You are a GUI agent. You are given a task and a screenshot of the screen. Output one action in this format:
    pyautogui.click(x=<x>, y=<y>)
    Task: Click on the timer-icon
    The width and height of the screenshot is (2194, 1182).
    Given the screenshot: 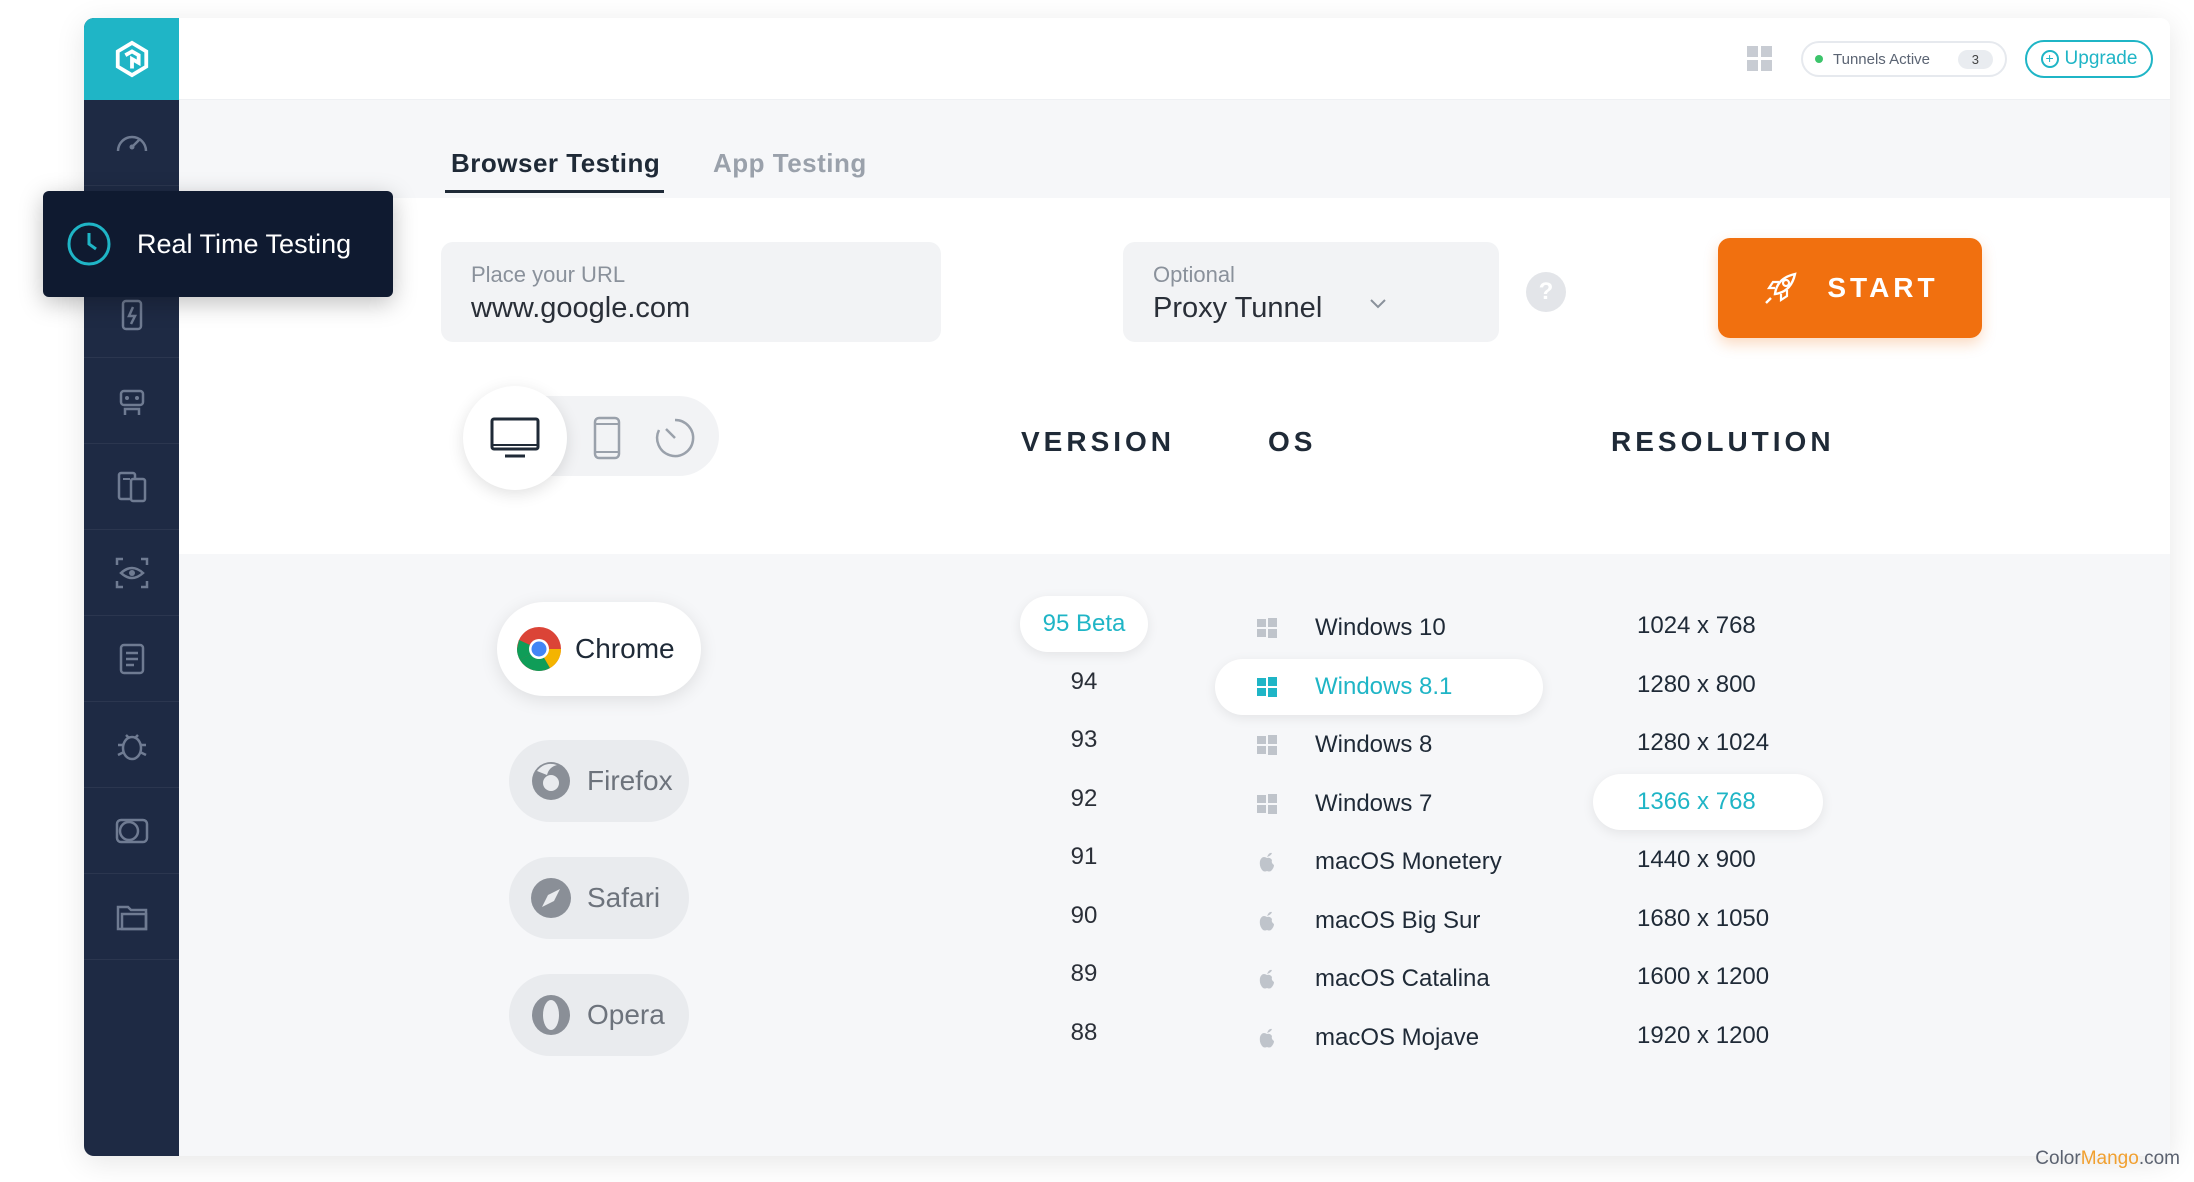 What is the action you would take?
    pyautogui.click(x=675, y=438)
    